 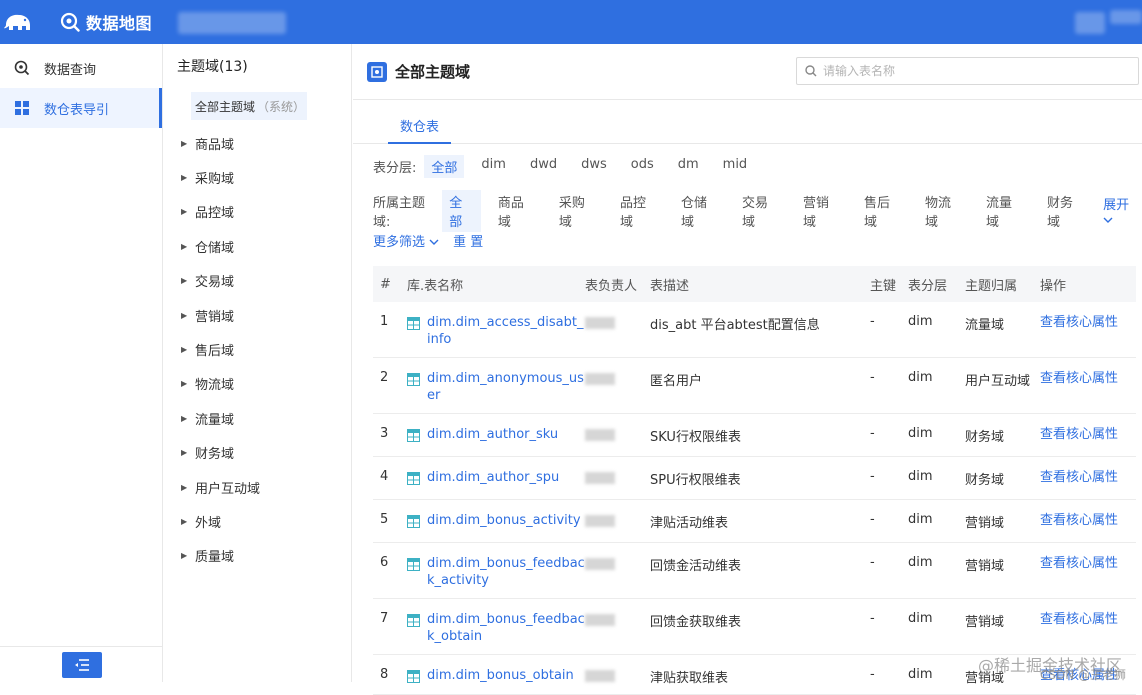 I want to click on row-num: 5, so click(x=384, y=519).